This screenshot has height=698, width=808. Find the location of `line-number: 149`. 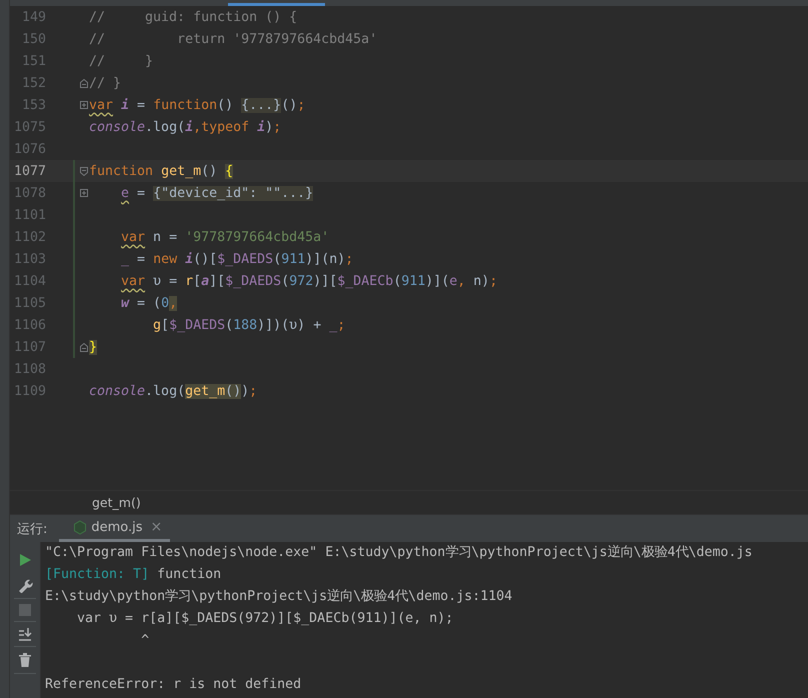

line-number: 149 is located at coordinates (34, 17).